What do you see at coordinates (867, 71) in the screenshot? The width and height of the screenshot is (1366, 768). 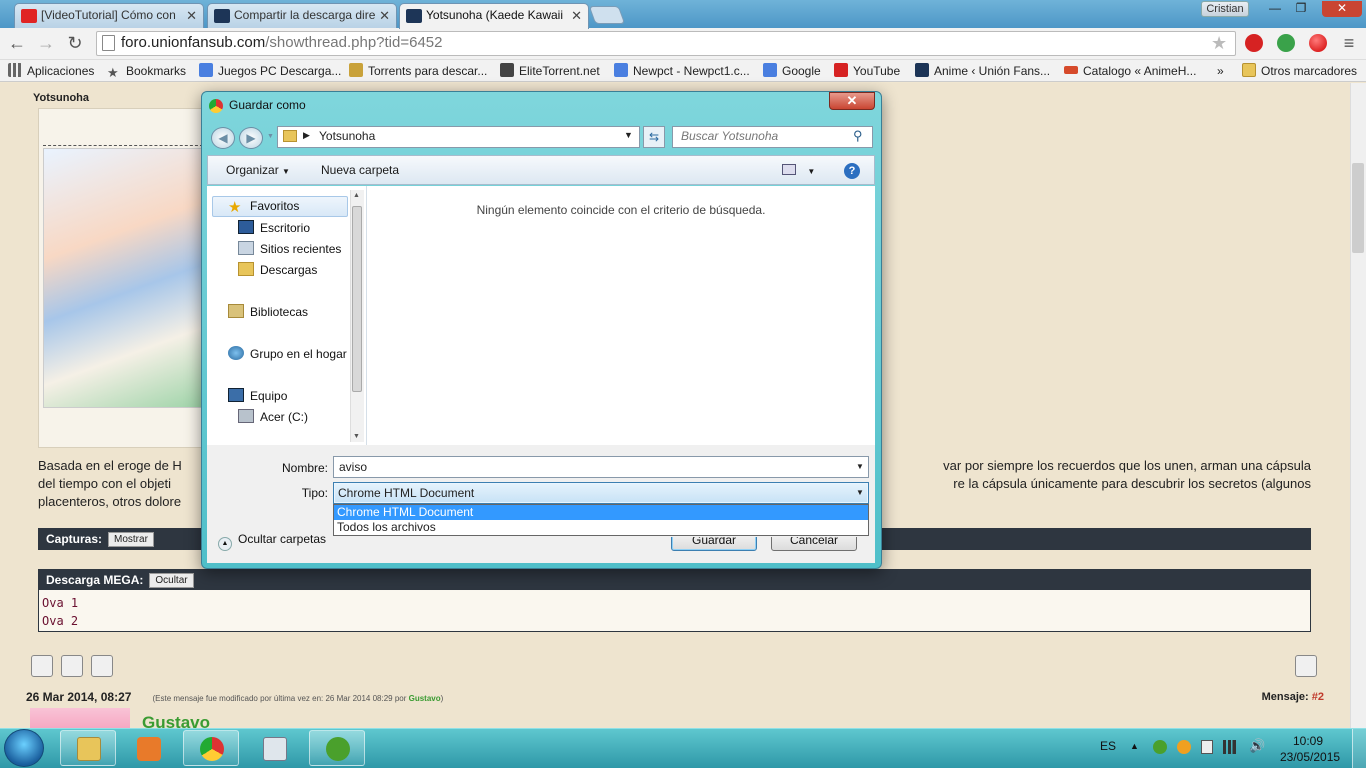 I see `bookmark-youtube: YouTube` at bounding box center [867, 71].